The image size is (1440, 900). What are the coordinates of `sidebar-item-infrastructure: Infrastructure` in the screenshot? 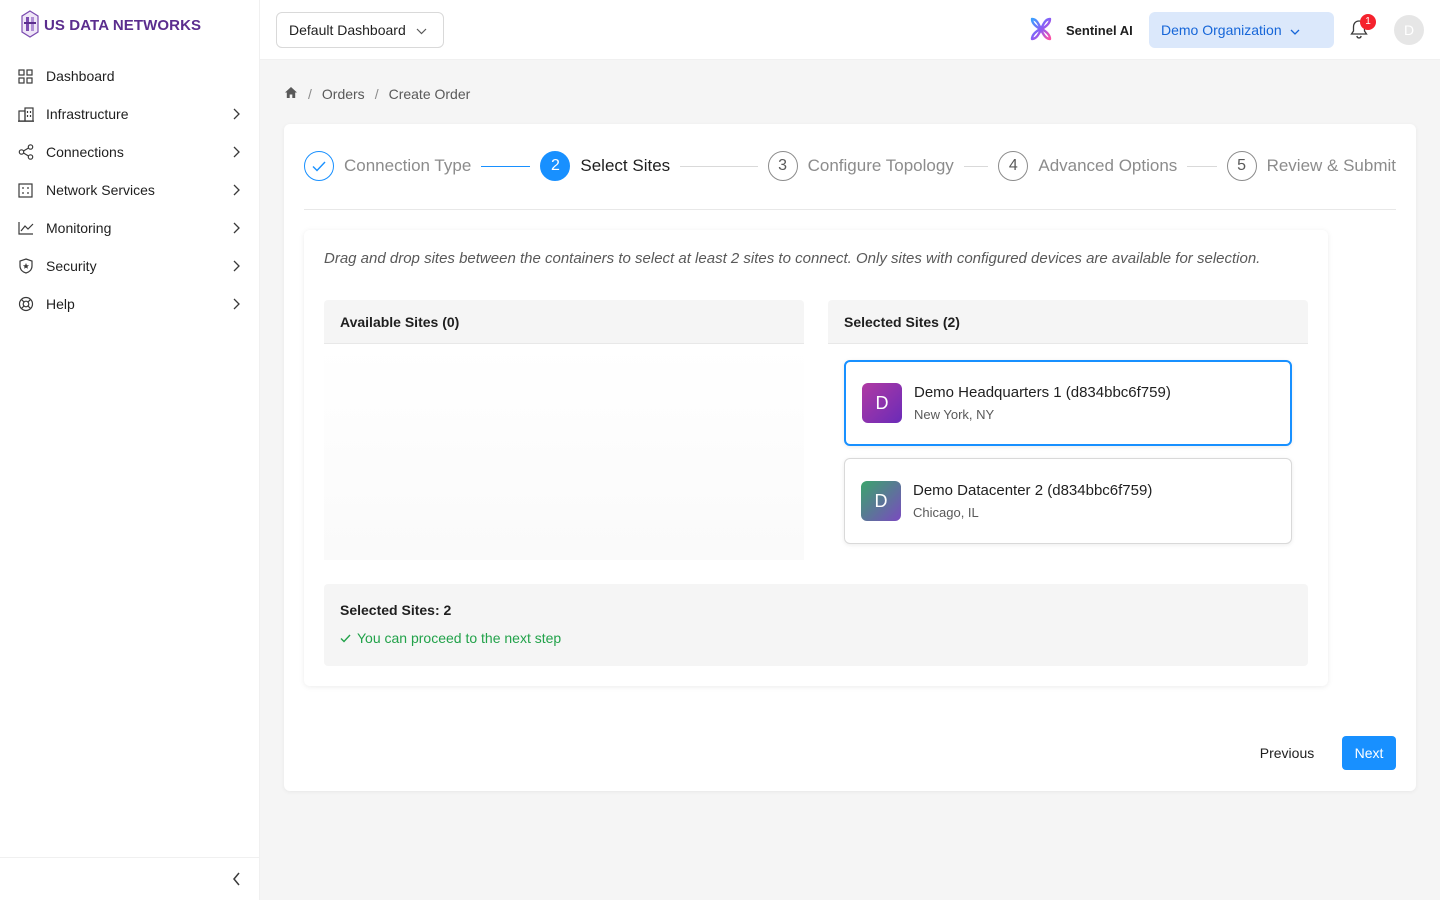 It's located at (130, 114).